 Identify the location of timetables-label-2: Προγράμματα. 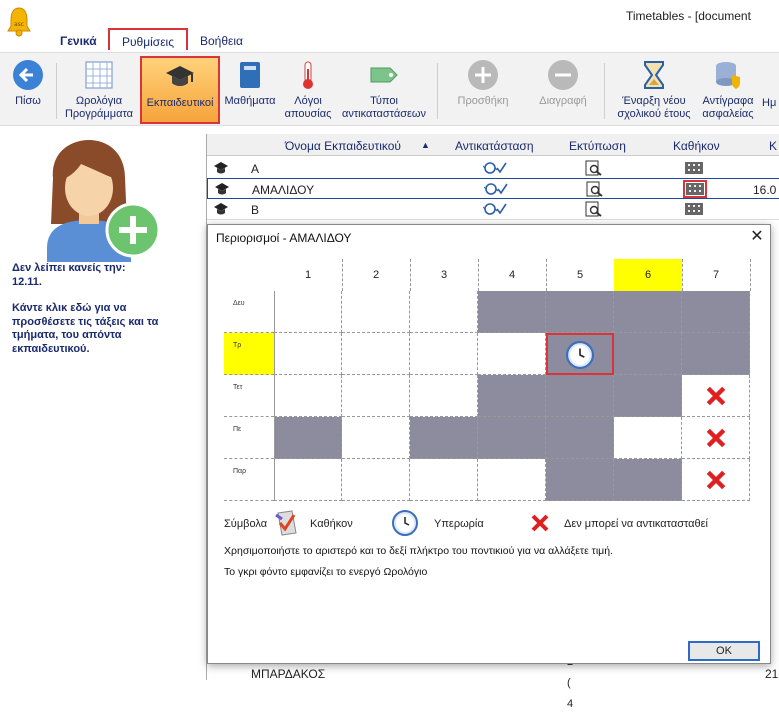
(99, 114).